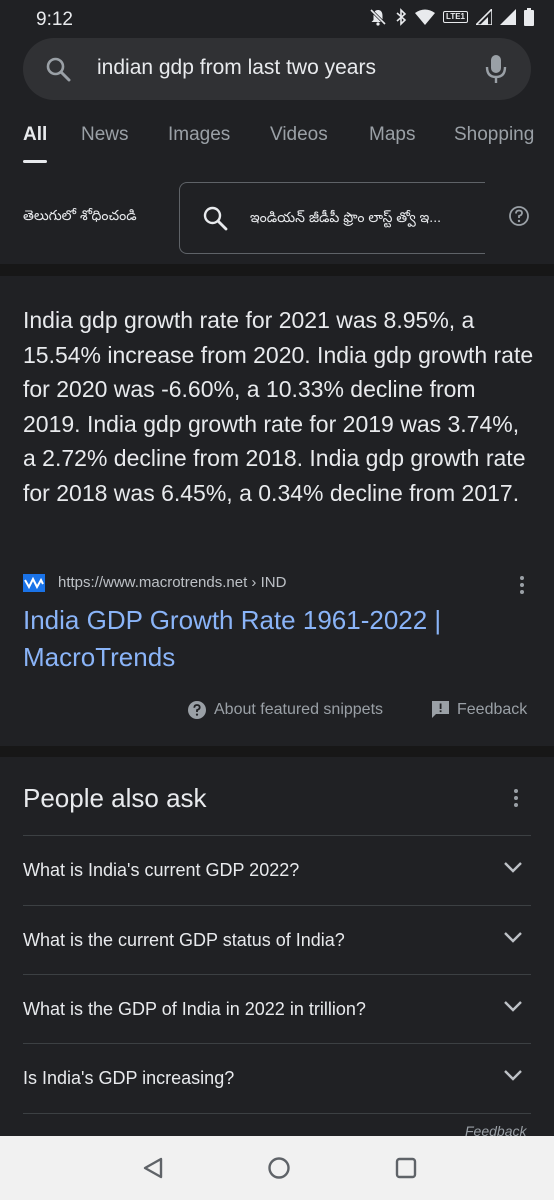  I want to click on feedback-label: Feedback, so click(492, 709).